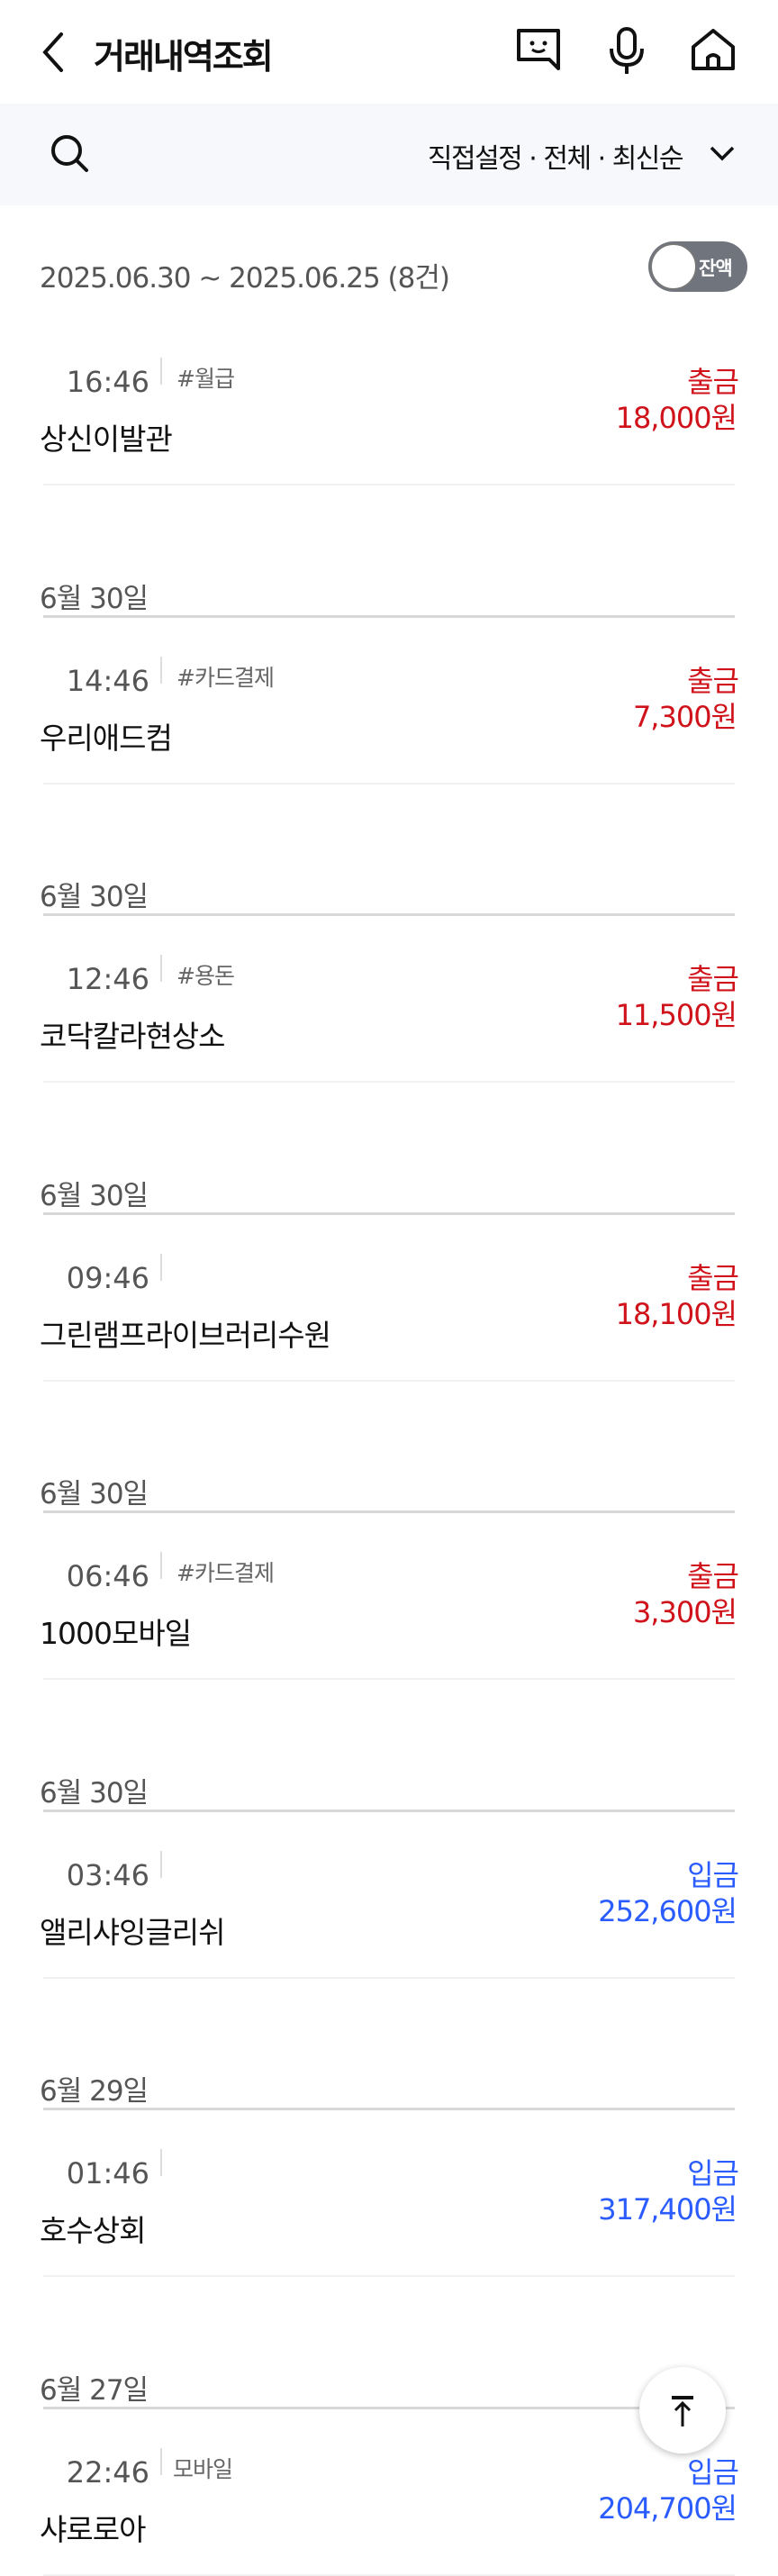 The width and height of the screenshot is (778, 2576). Describe the element at coordinates (107, 979) in the screenshot. I see `transaction-time: 12:46` at that location.